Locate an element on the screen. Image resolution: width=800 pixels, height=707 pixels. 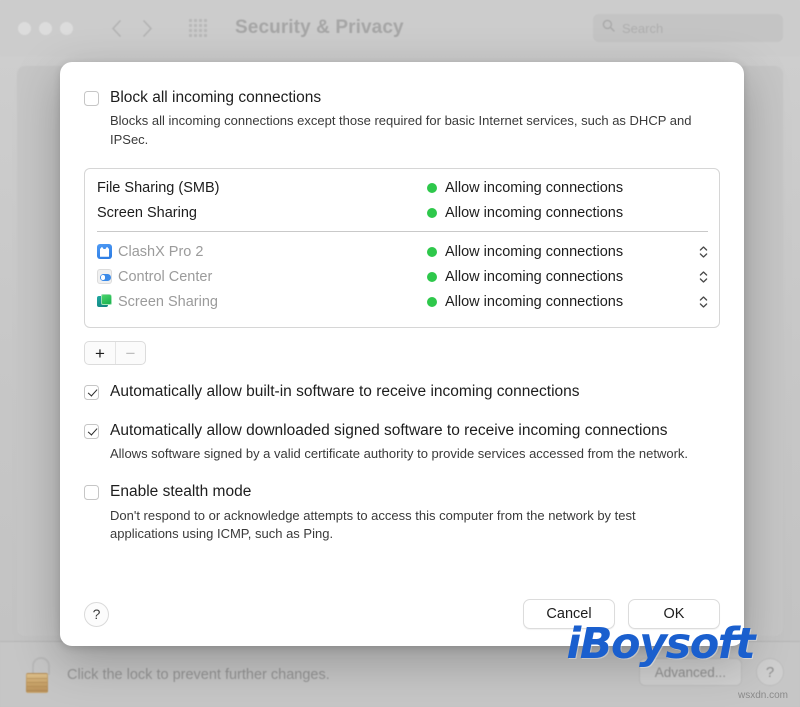
cancel-button: Cancel is located at coordinates (569, 614).